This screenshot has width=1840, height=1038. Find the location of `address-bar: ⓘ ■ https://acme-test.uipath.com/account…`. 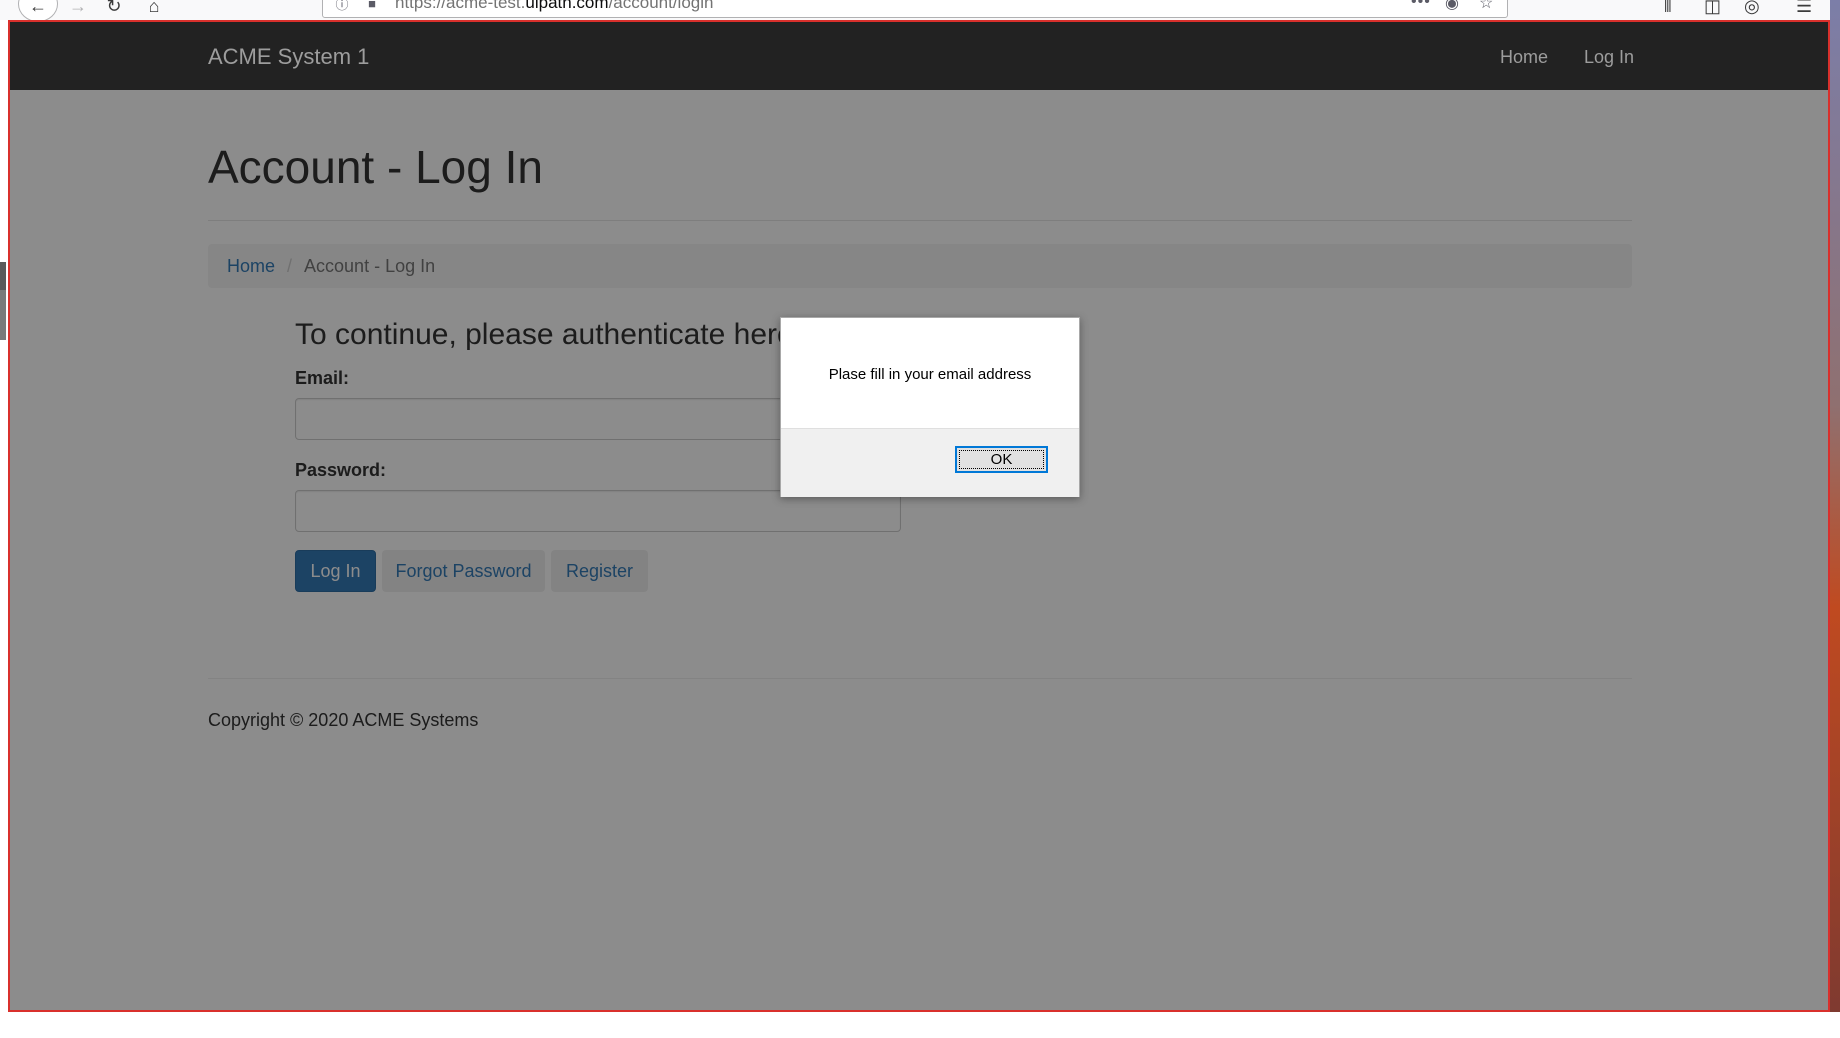

address-bar: ⓘ ■ https://acme-test.uipath.com/account… is located at coordinates (915, 9).